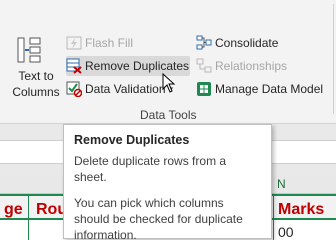  Describe the element at coordinates (286, 232) in the screenshot. I see `data-cell: 00` at that location.